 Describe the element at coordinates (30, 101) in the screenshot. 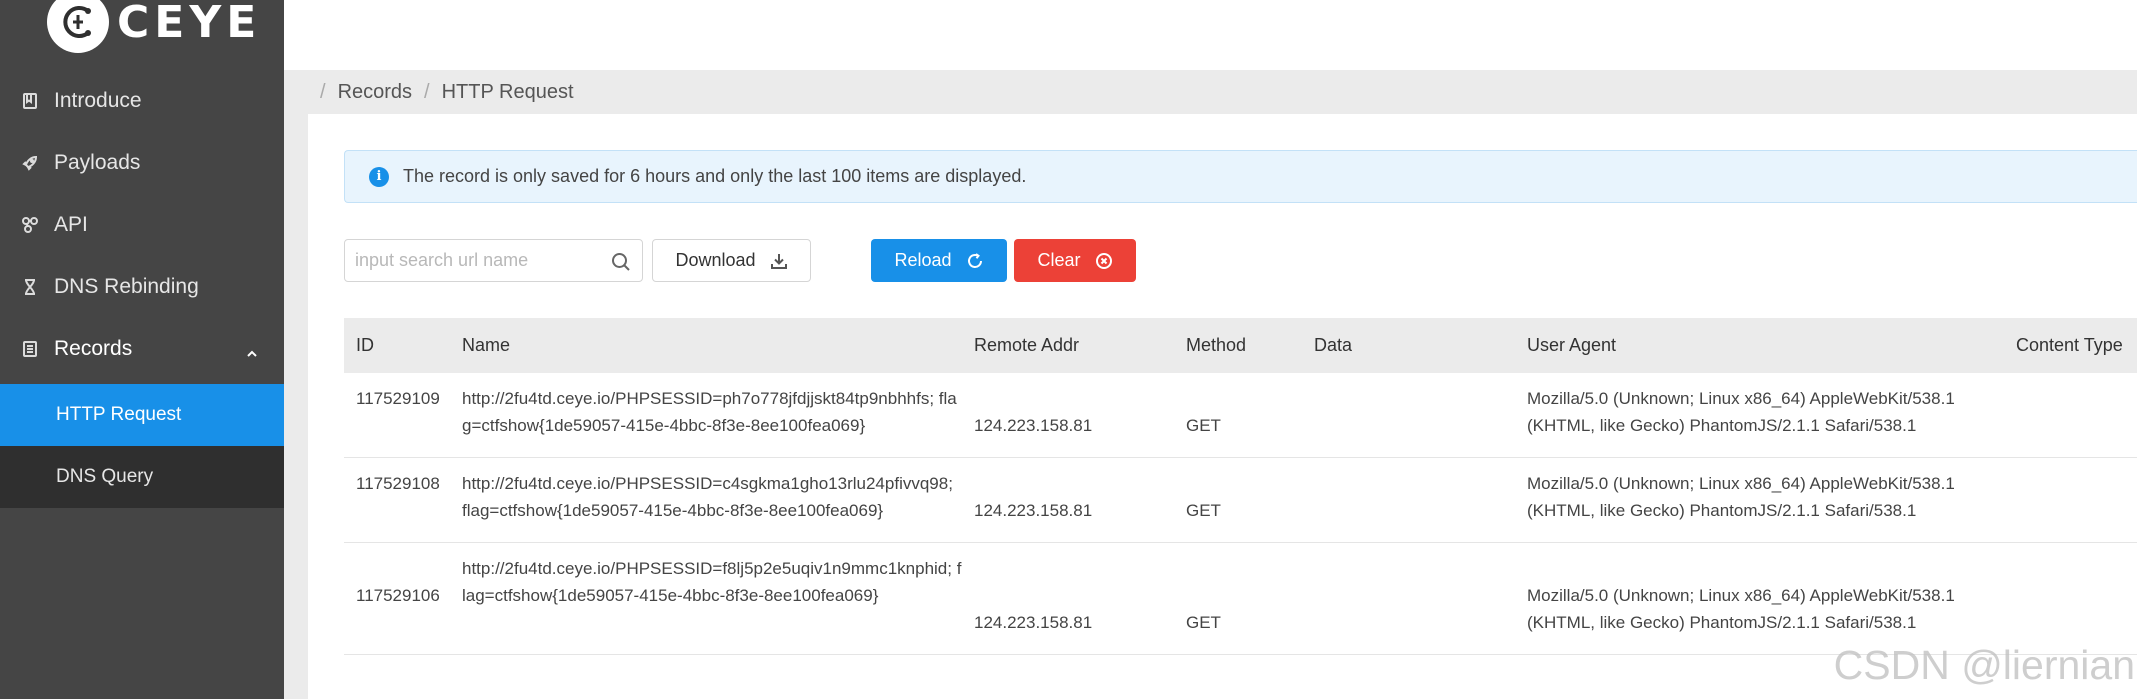

I see `book-icon` at that location.